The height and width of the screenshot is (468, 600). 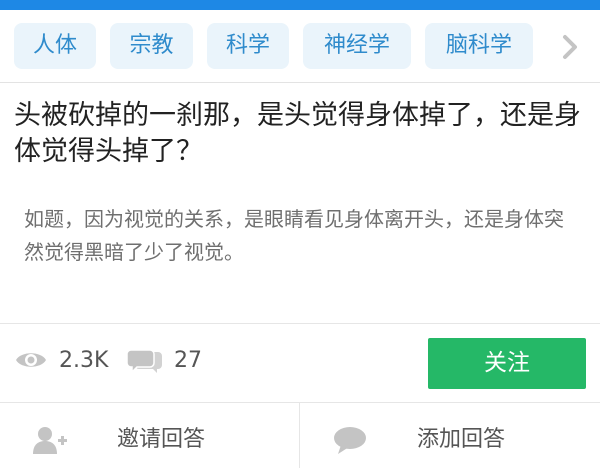 What do you see at coordinates (161, 439) in the screenshot?
I see `invite-answer-label: 邀请回答` at bounding box center [161, 439].